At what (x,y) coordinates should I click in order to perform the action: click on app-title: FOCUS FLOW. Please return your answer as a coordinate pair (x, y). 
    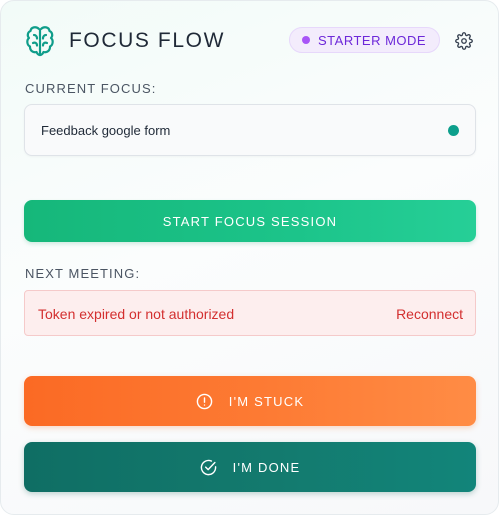
    Looking at the image, I should click on (147, 40).